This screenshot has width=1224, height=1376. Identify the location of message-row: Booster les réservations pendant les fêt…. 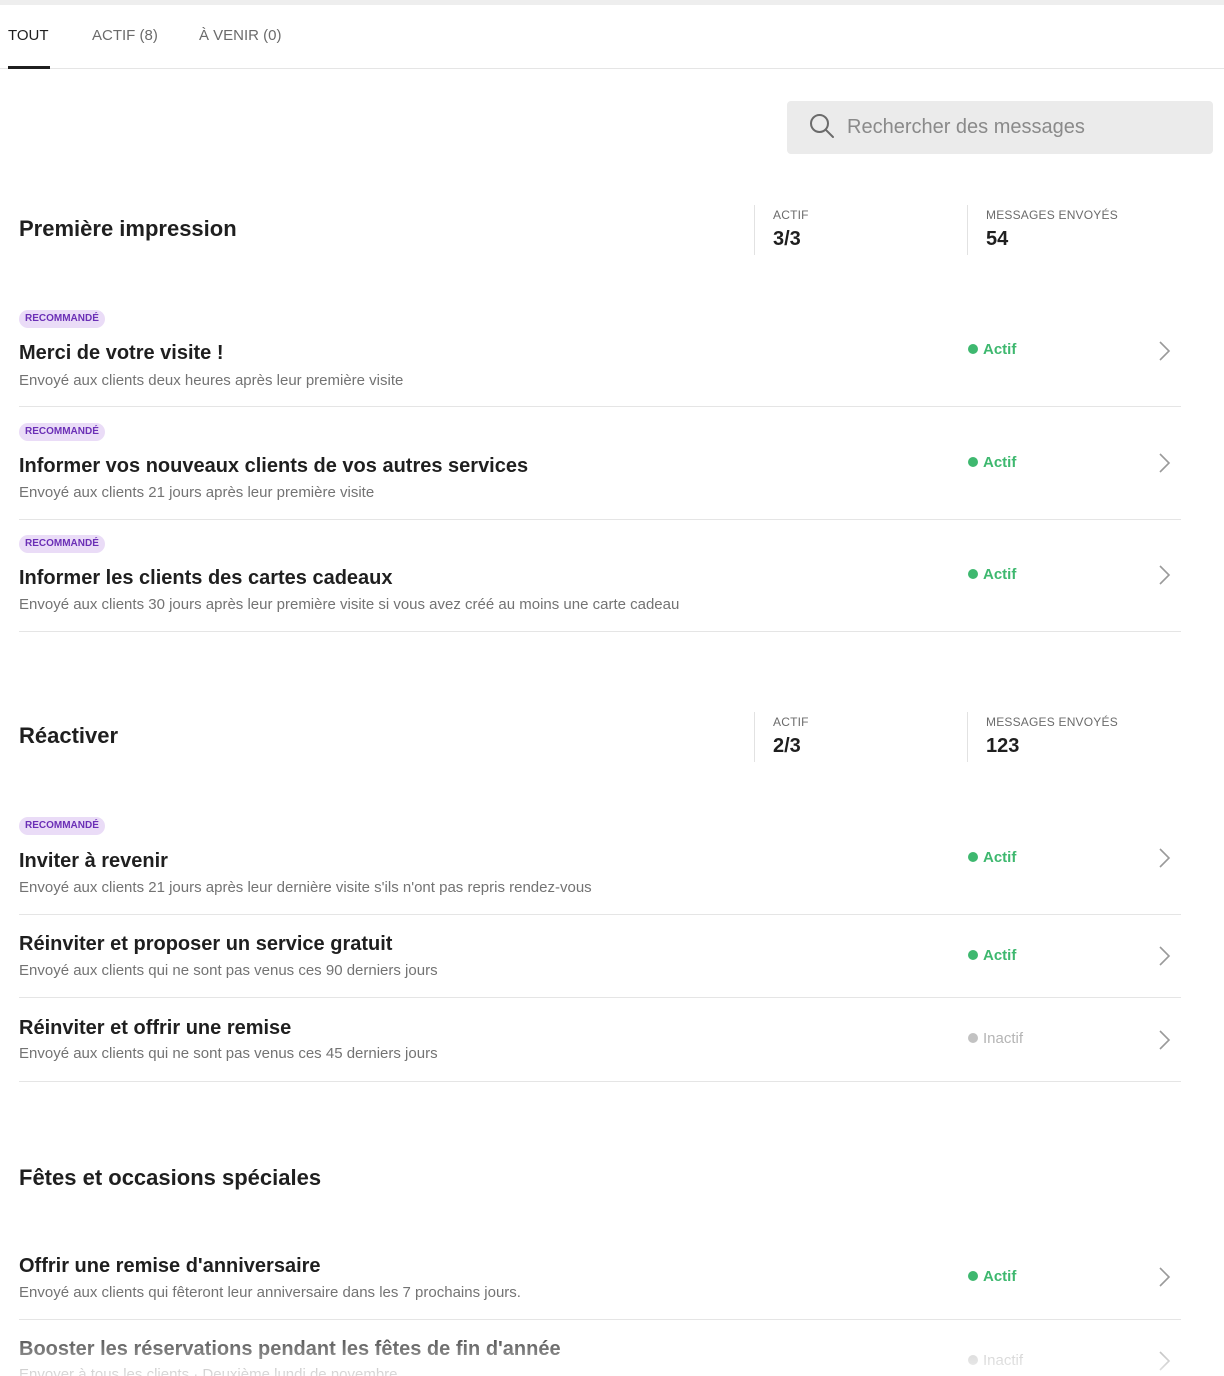
(600, 1348).